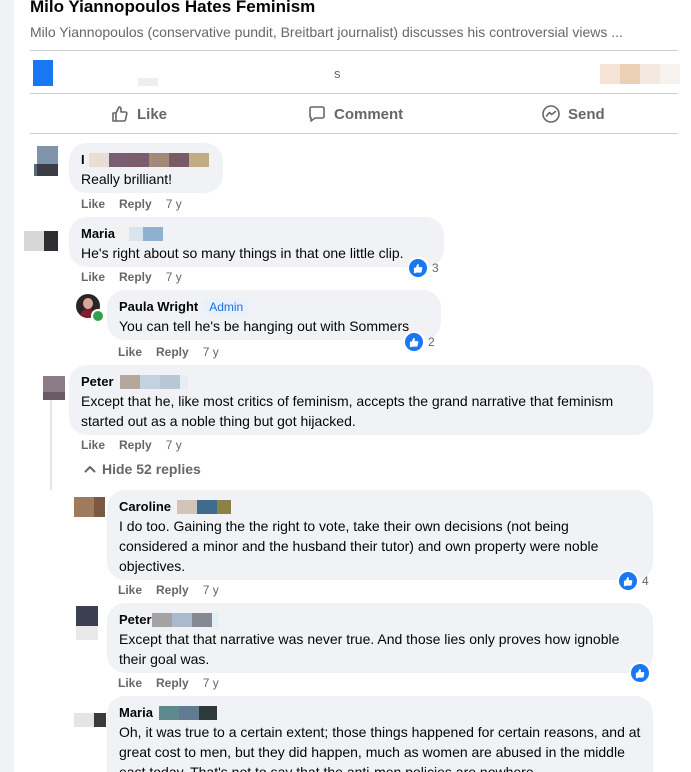 The image size is (691, 772). I want to click on comment-action-button: Comment, so click(355, 114).